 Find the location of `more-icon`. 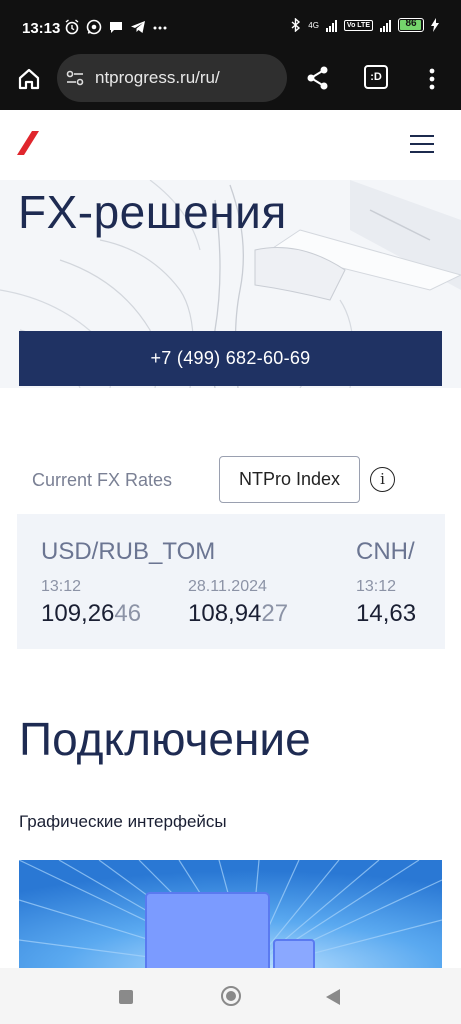

more-icon is located at coordinates (160, 28).